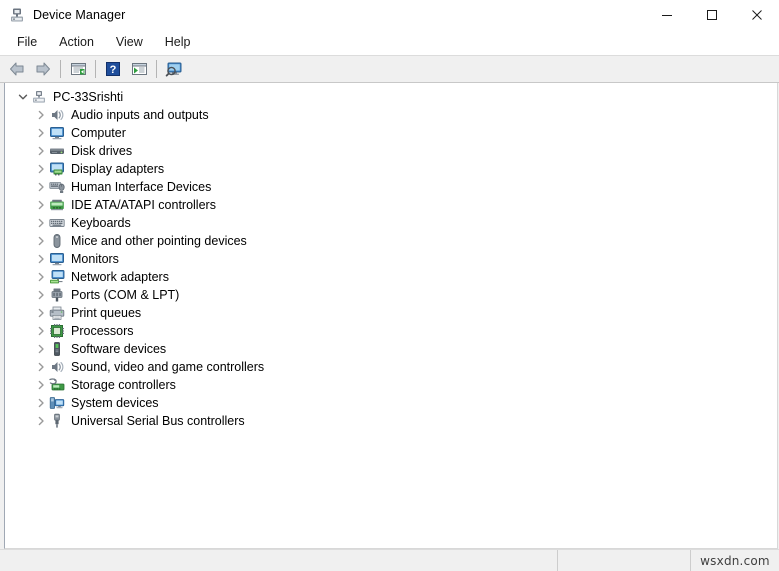 The image size is (779, 571). I want to click on printer-icon, so click(57, 313).